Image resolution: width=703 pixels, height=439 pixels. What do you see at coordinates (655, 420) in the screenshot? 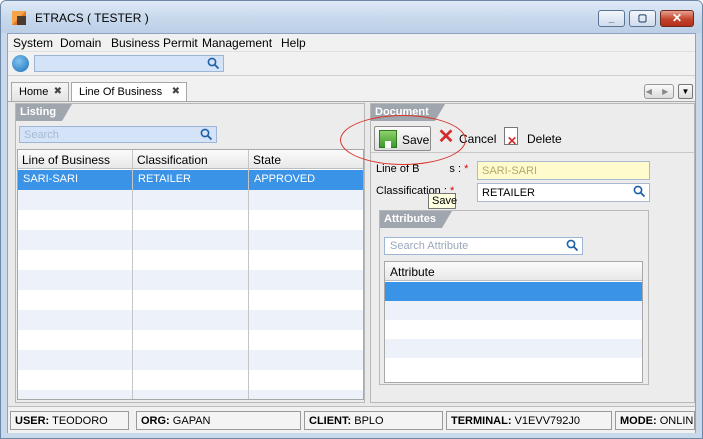
I see `status-mode: MODE: ONLINE` at bounding box center [655, 420].